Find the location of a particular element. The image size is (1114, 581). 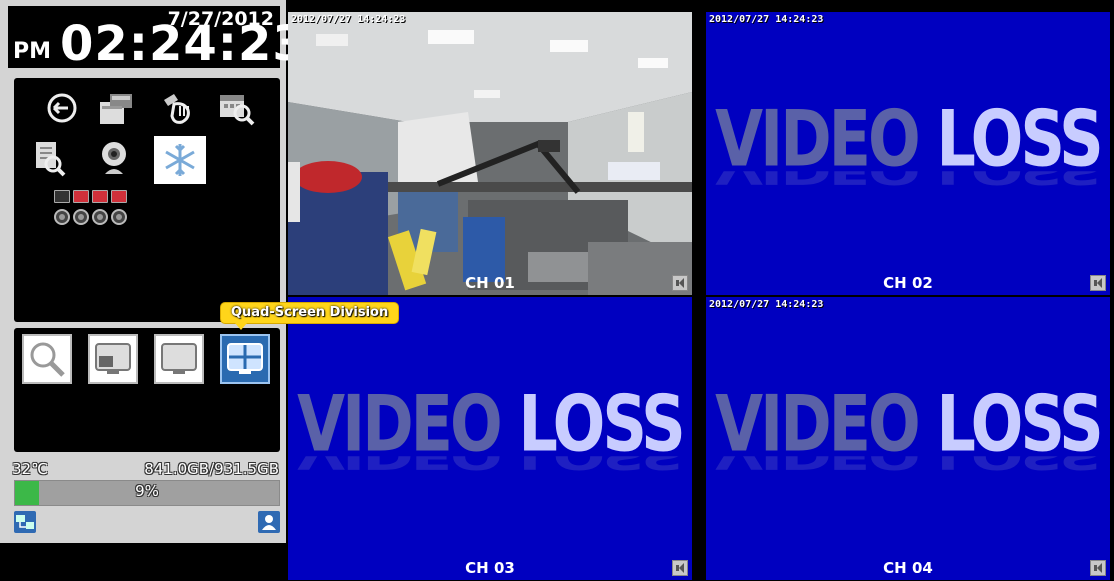

quad-screen-button is located at coordinates (245, 359).